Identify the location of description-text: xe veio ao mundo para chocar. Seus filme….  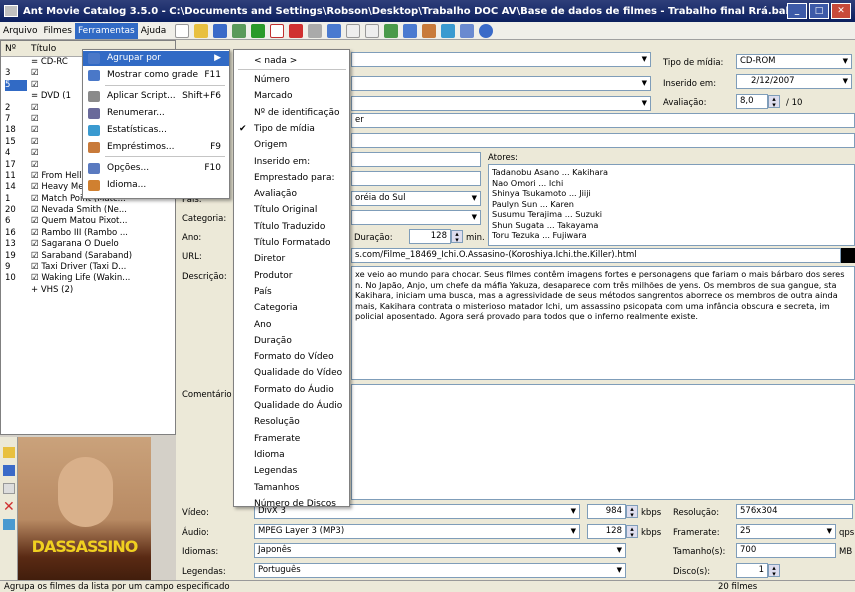
(603, 323).